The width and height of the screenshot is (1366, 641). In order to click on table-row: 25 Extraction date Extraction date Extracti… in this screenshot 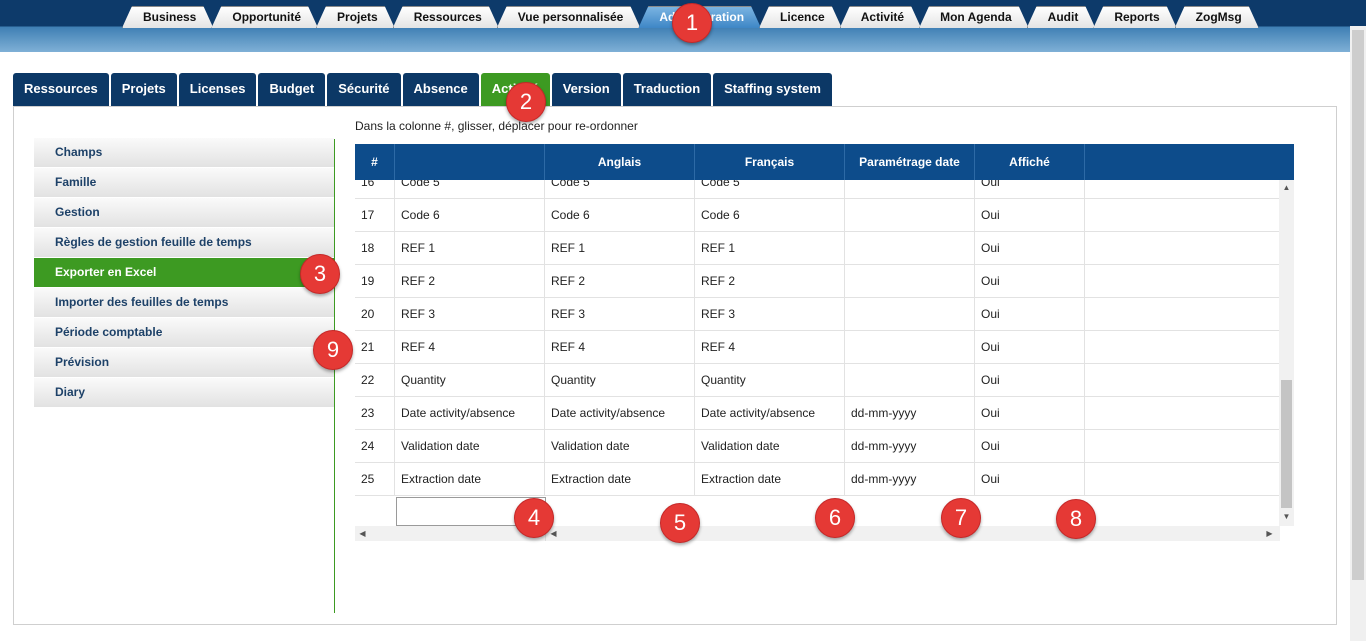, I will do `click(817, 479)`.